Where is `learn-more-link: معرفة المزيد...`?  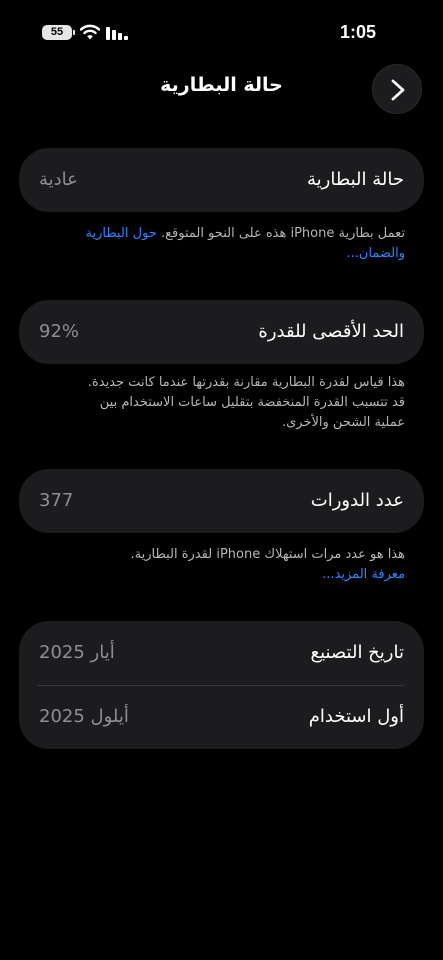
learn-more-link: معرفة المزيد... is located at coordinates (217, 575).